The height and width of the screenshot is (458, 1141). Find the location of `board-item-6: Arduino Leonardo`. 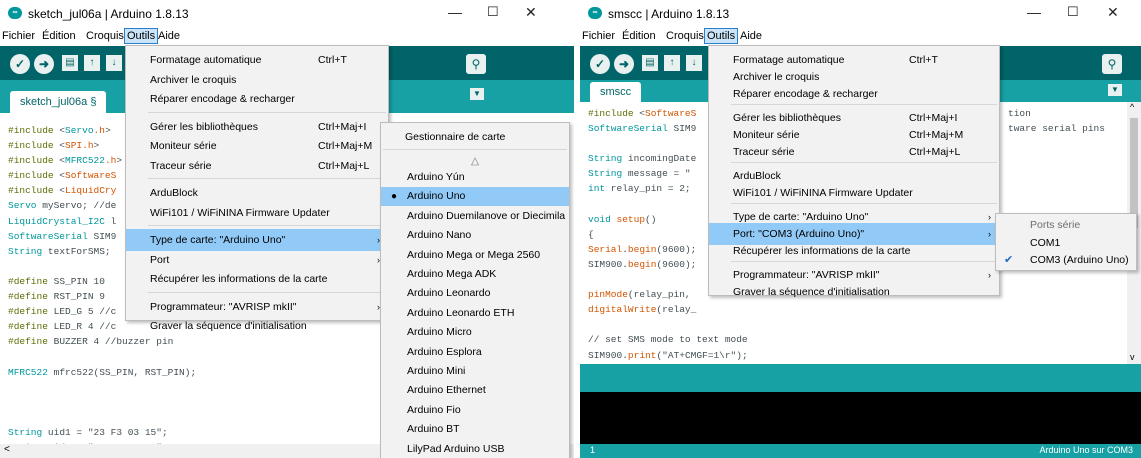

board-item-6: Arduino Leonardo is located at coordinates (475, 293).